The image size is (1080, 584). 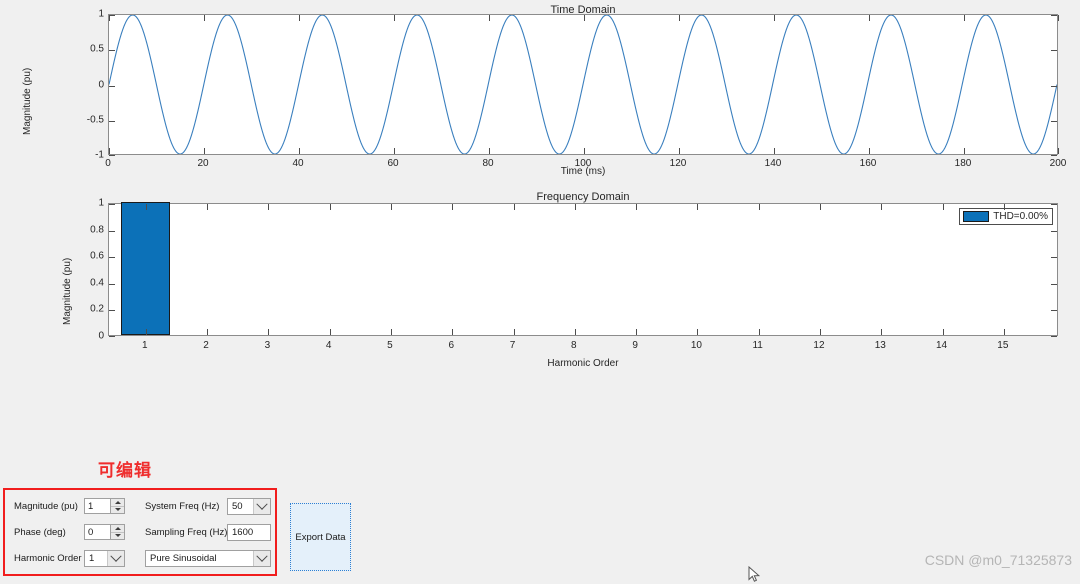 I want to click on sampling-freq-input, so click(x=249, y=532).